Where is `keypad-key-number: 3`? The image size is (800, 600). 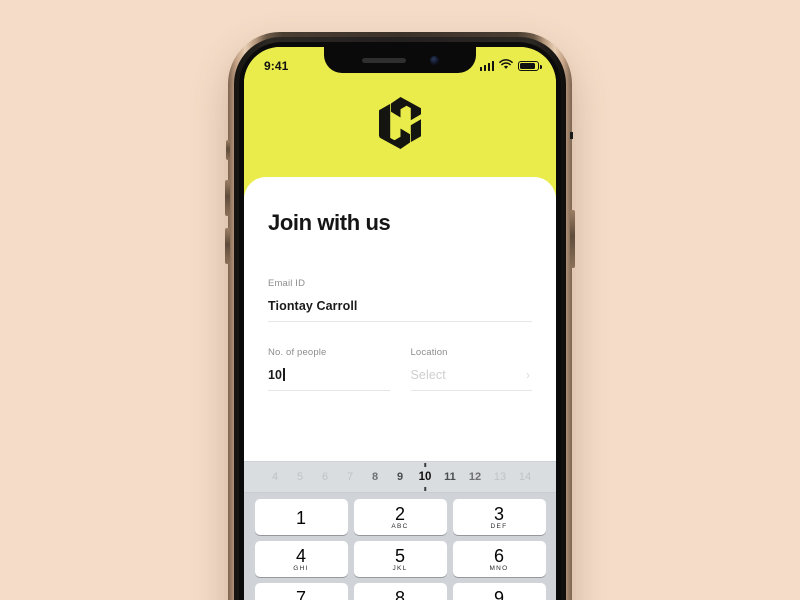 keypad-key-number: 3 is located at coordinates (498, 513).